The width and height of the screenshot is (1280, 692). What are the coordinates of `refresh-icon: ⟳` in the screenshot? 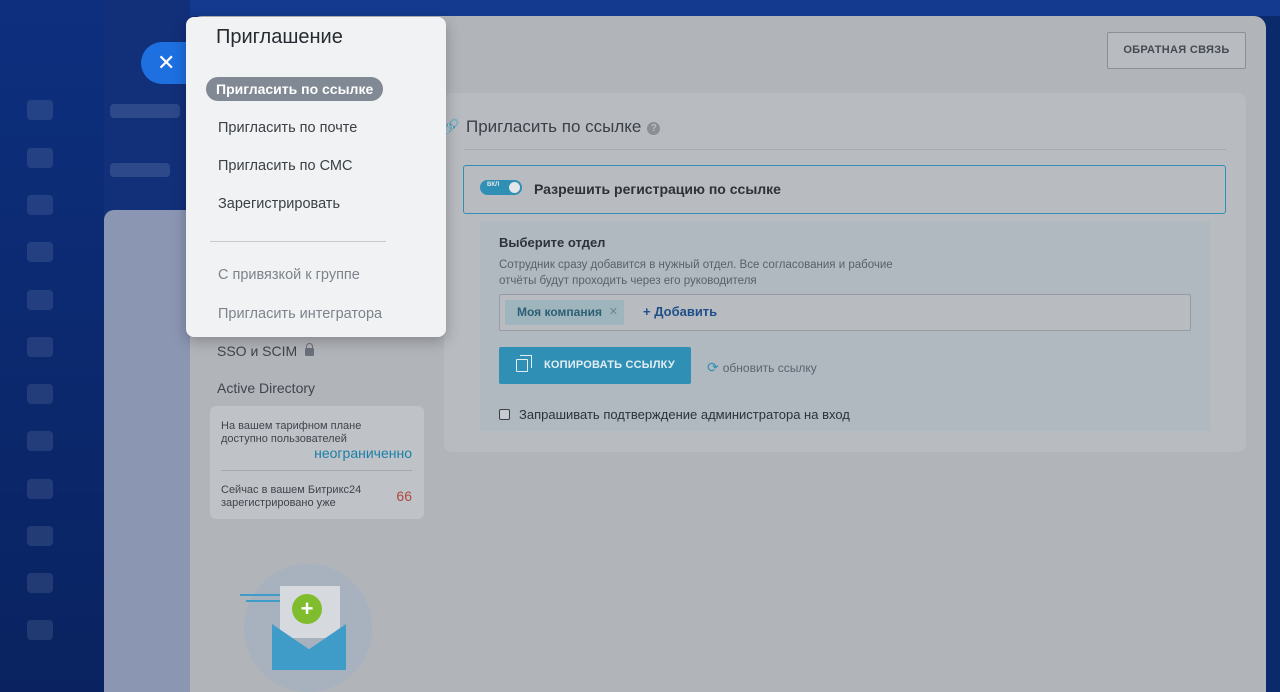 It's located at (713, 367).